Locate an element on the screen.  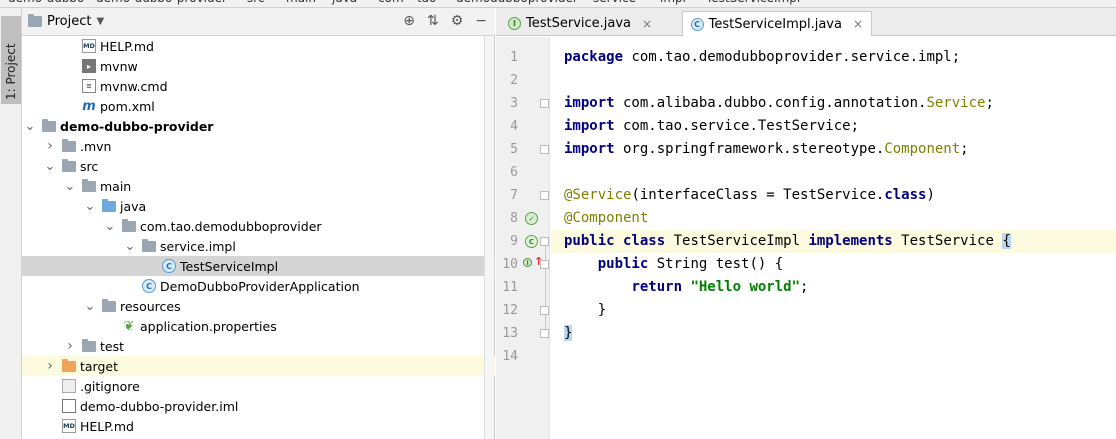
spring-service-icon: C is located at coordinates (531, 241).